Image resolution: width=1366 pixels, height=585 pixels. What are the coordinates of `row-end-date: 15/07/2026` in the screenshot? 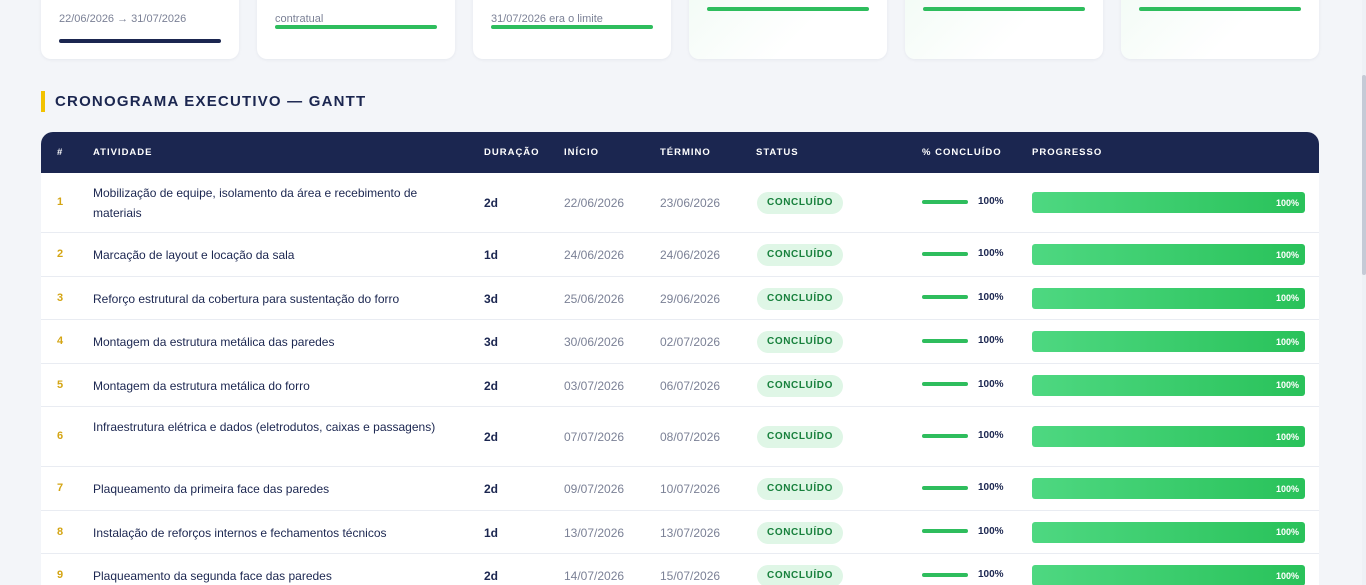 It's located at (690, 576).